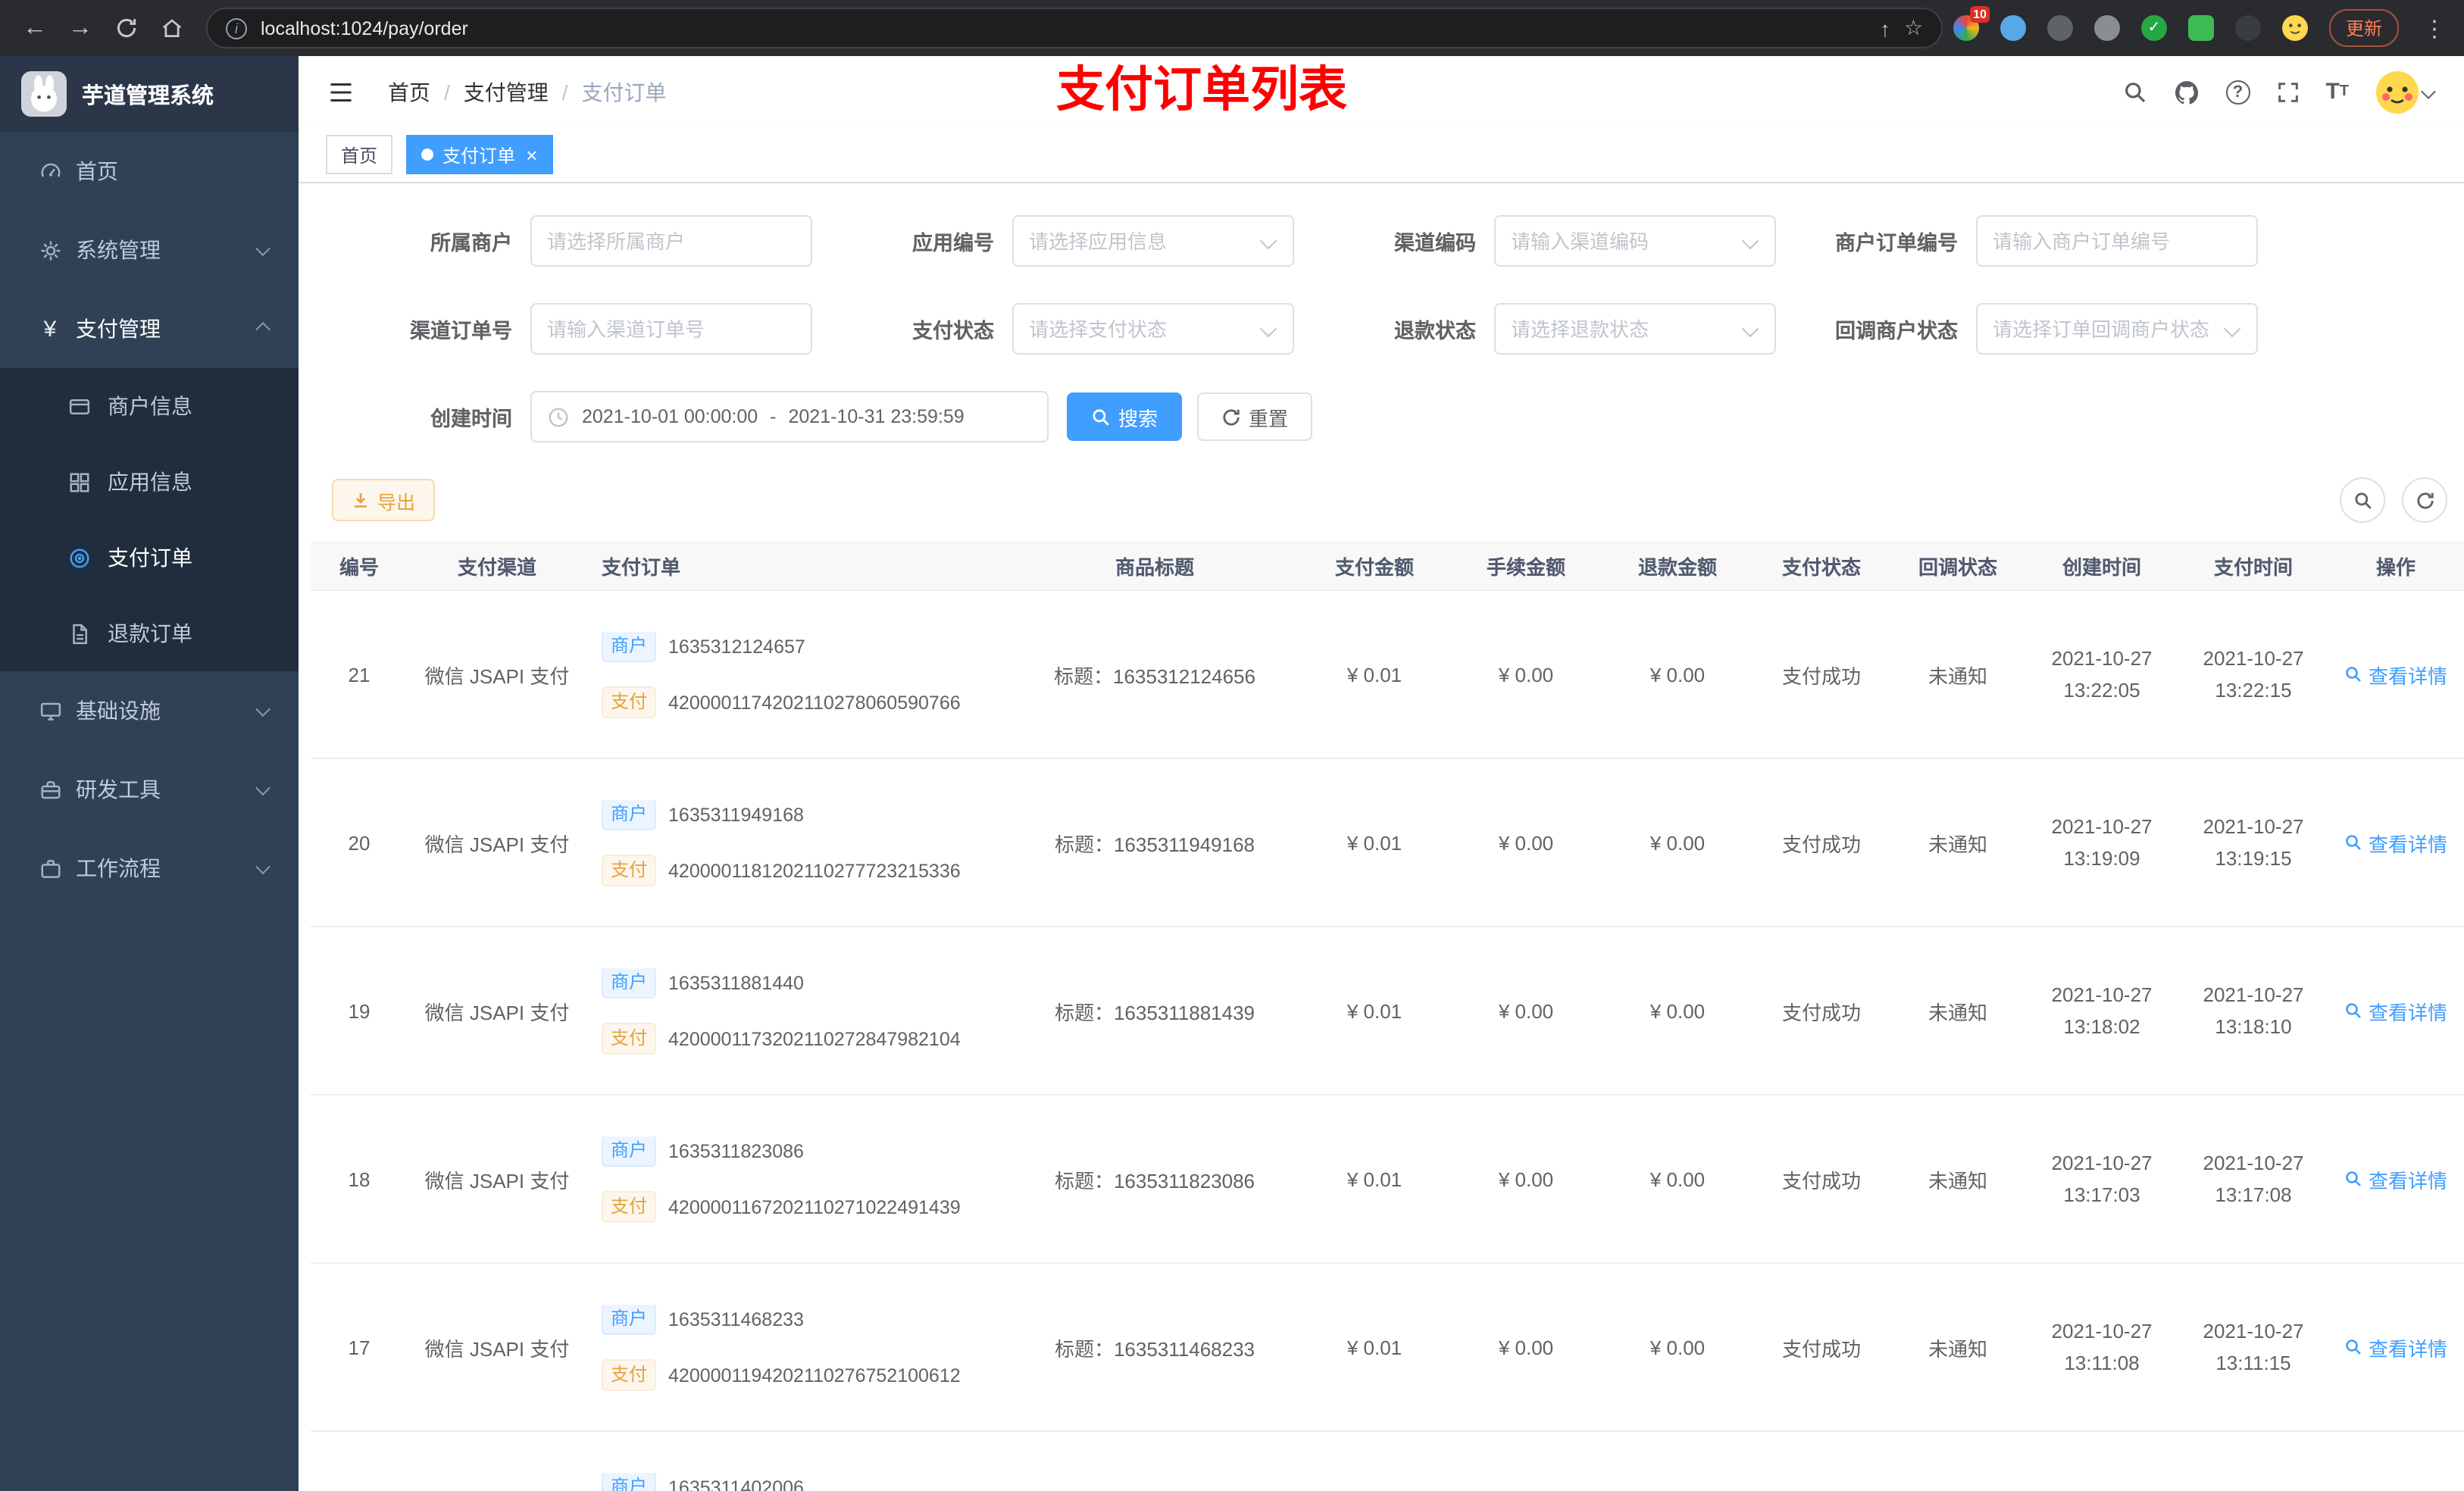 The height and width of the screenshot is (1491, 2464). Describe the element at coordinates (149, 868) in the screenshot. I see `sidebar-item-workflow: 工作流程` at that location.